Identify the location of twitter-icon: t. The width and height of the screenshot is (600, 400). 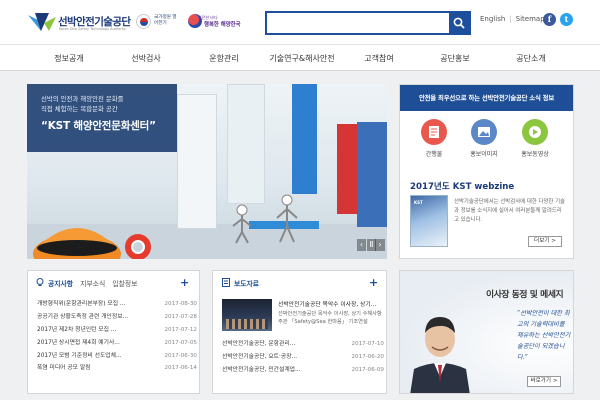
(566, 19).